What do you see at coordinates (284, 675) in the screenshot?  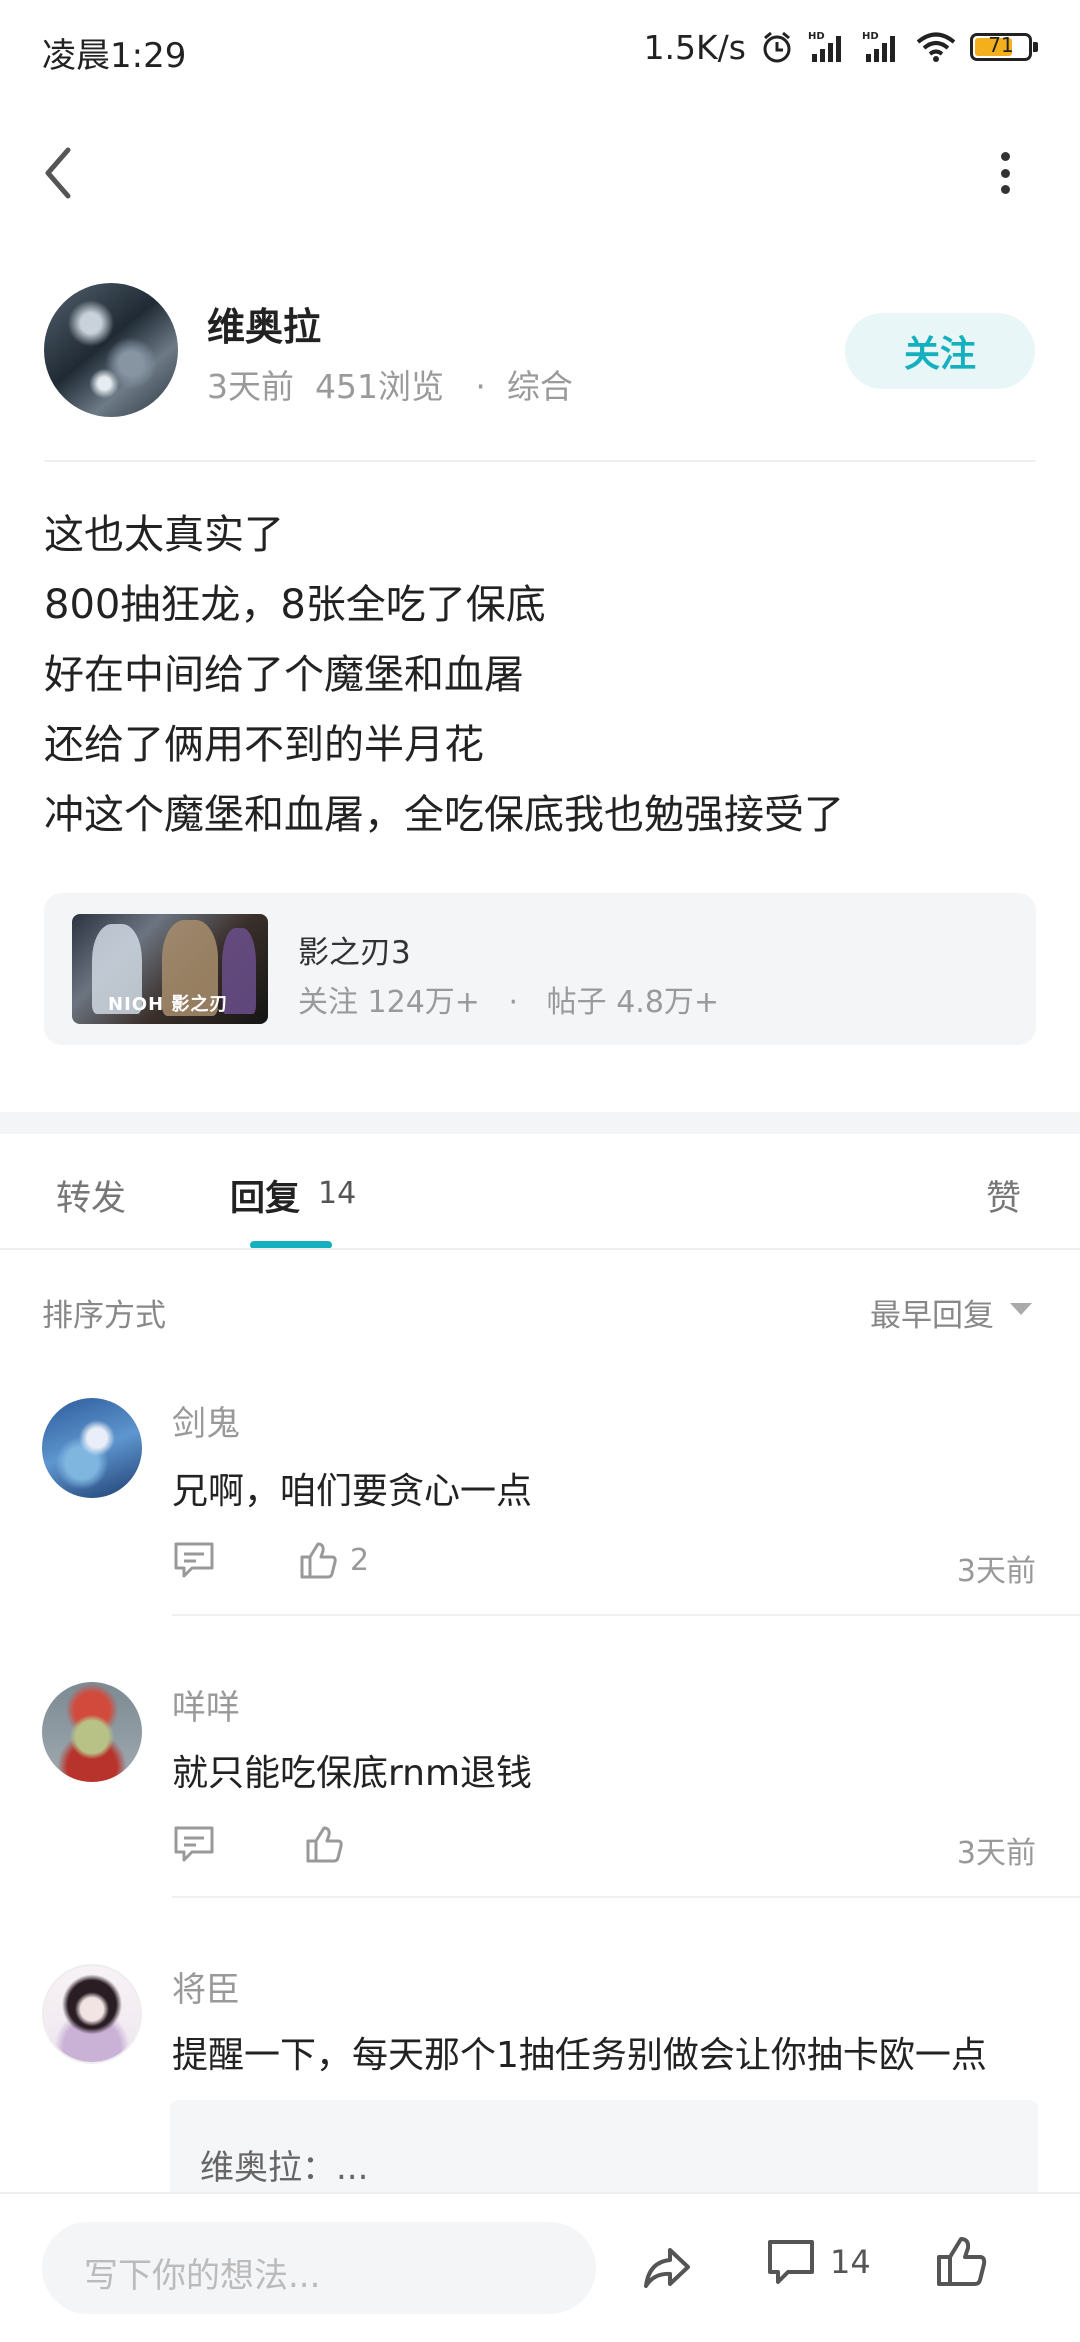 I see `post-line: 好在中间给了个魔堡和血屠` at bounding box center [284, 675].